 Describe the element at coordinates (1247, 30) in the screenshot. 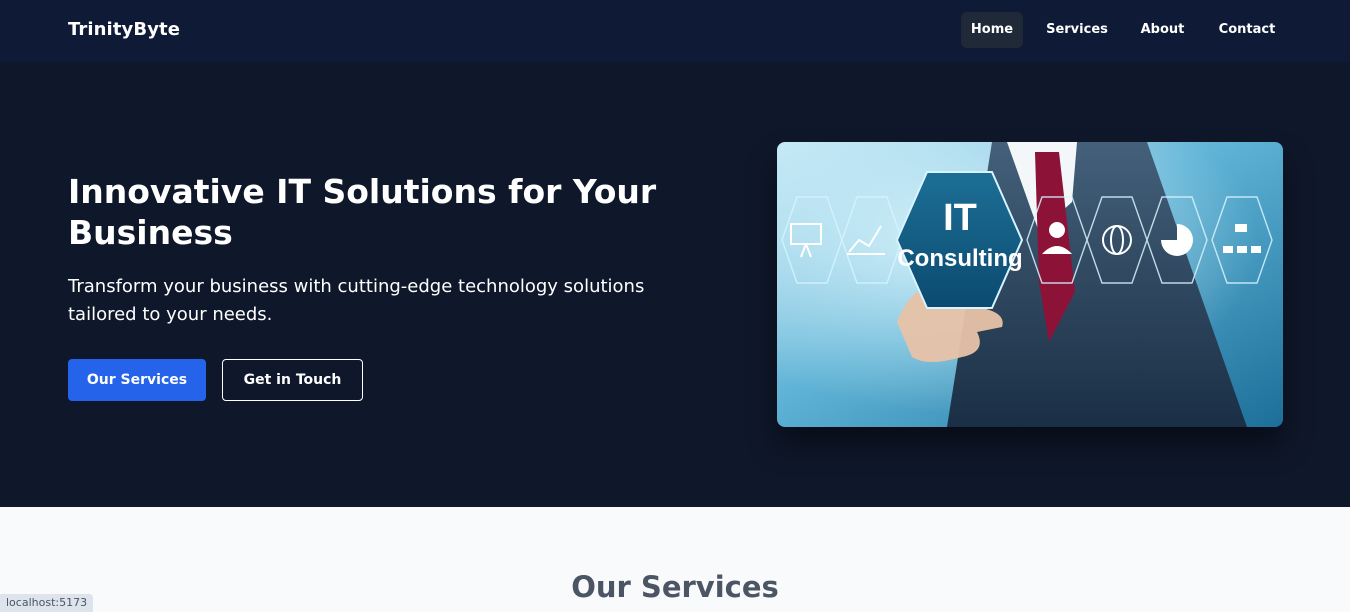

I see `nav-link-contact: Contact` at that location.